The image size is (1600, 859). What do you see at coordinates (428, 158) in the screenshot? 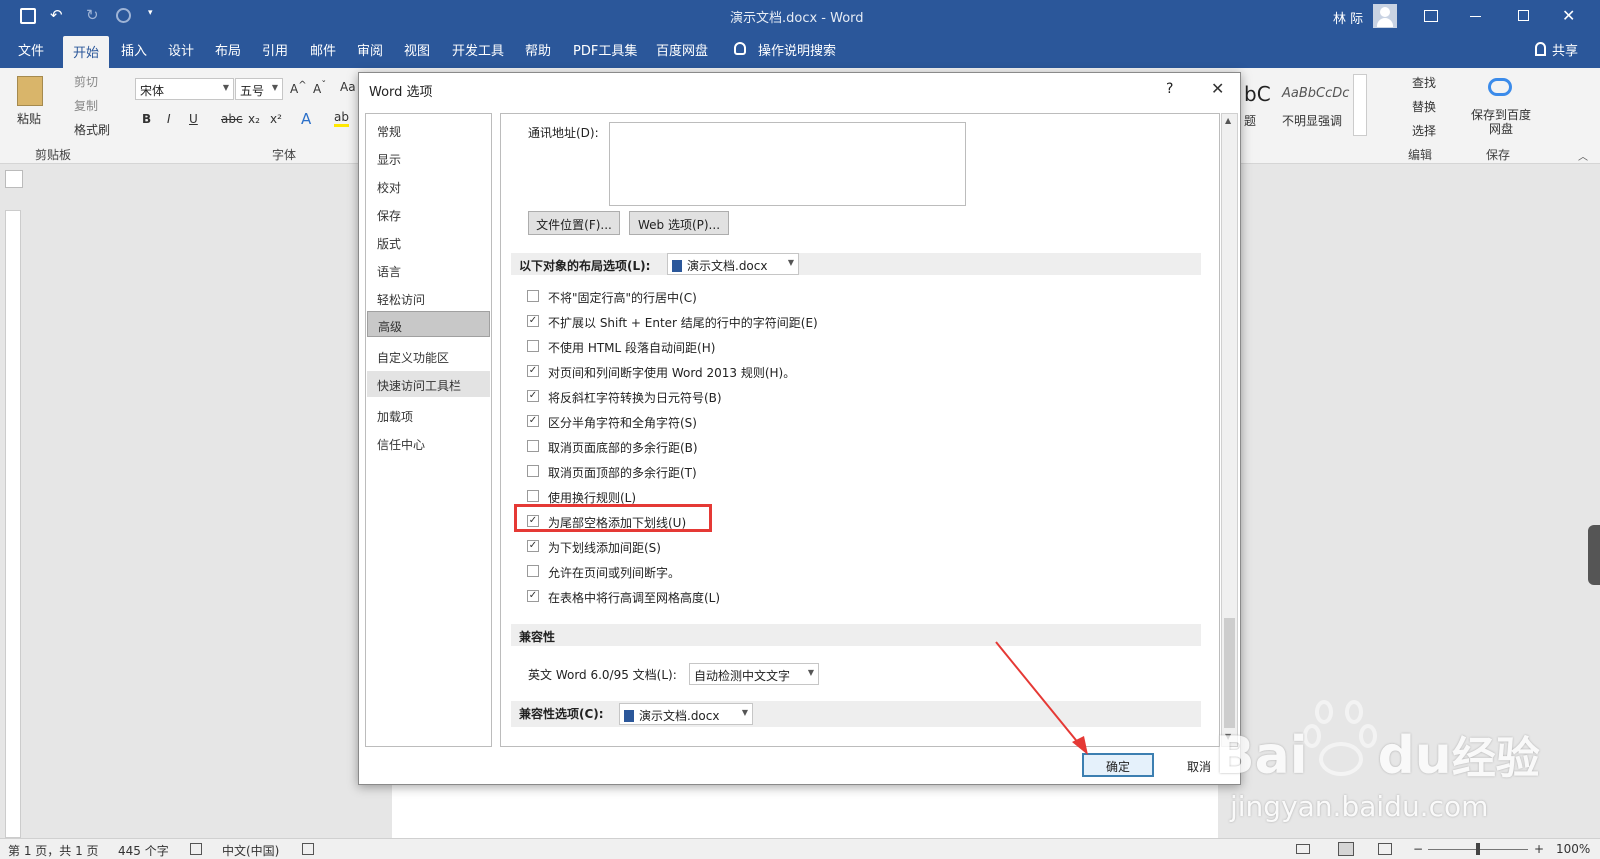
I see `nav-display: 显示` at bounding box center [428, 158].